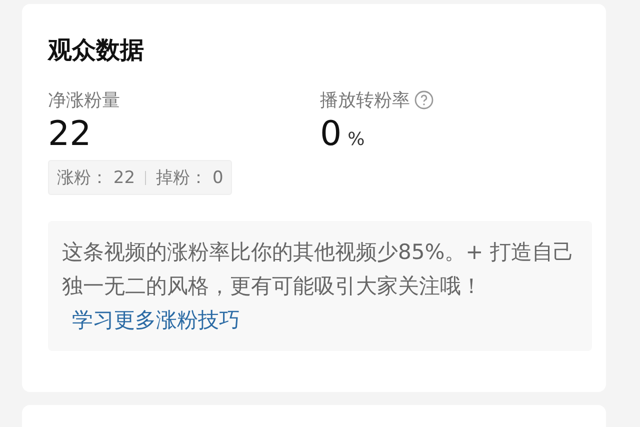  I want to click on metric-label: 播放转粉率, so click(365, 100).